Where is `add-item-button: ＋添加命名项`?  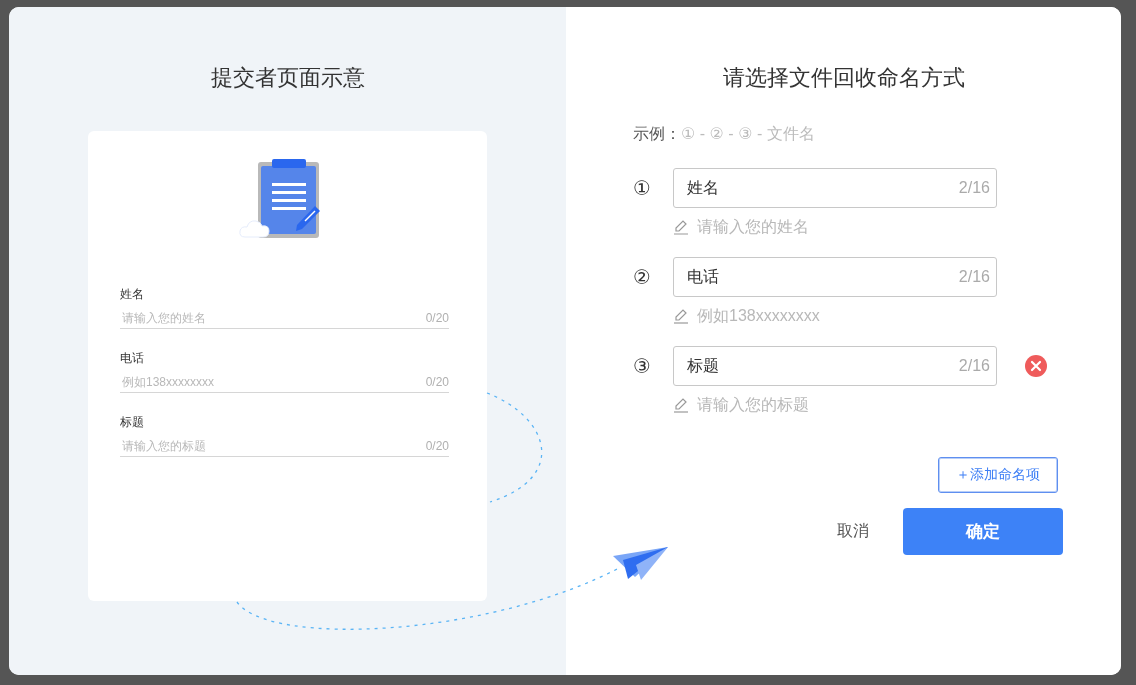 add-item-button: ＋添加命名项 is located at coordinates (998, 475).